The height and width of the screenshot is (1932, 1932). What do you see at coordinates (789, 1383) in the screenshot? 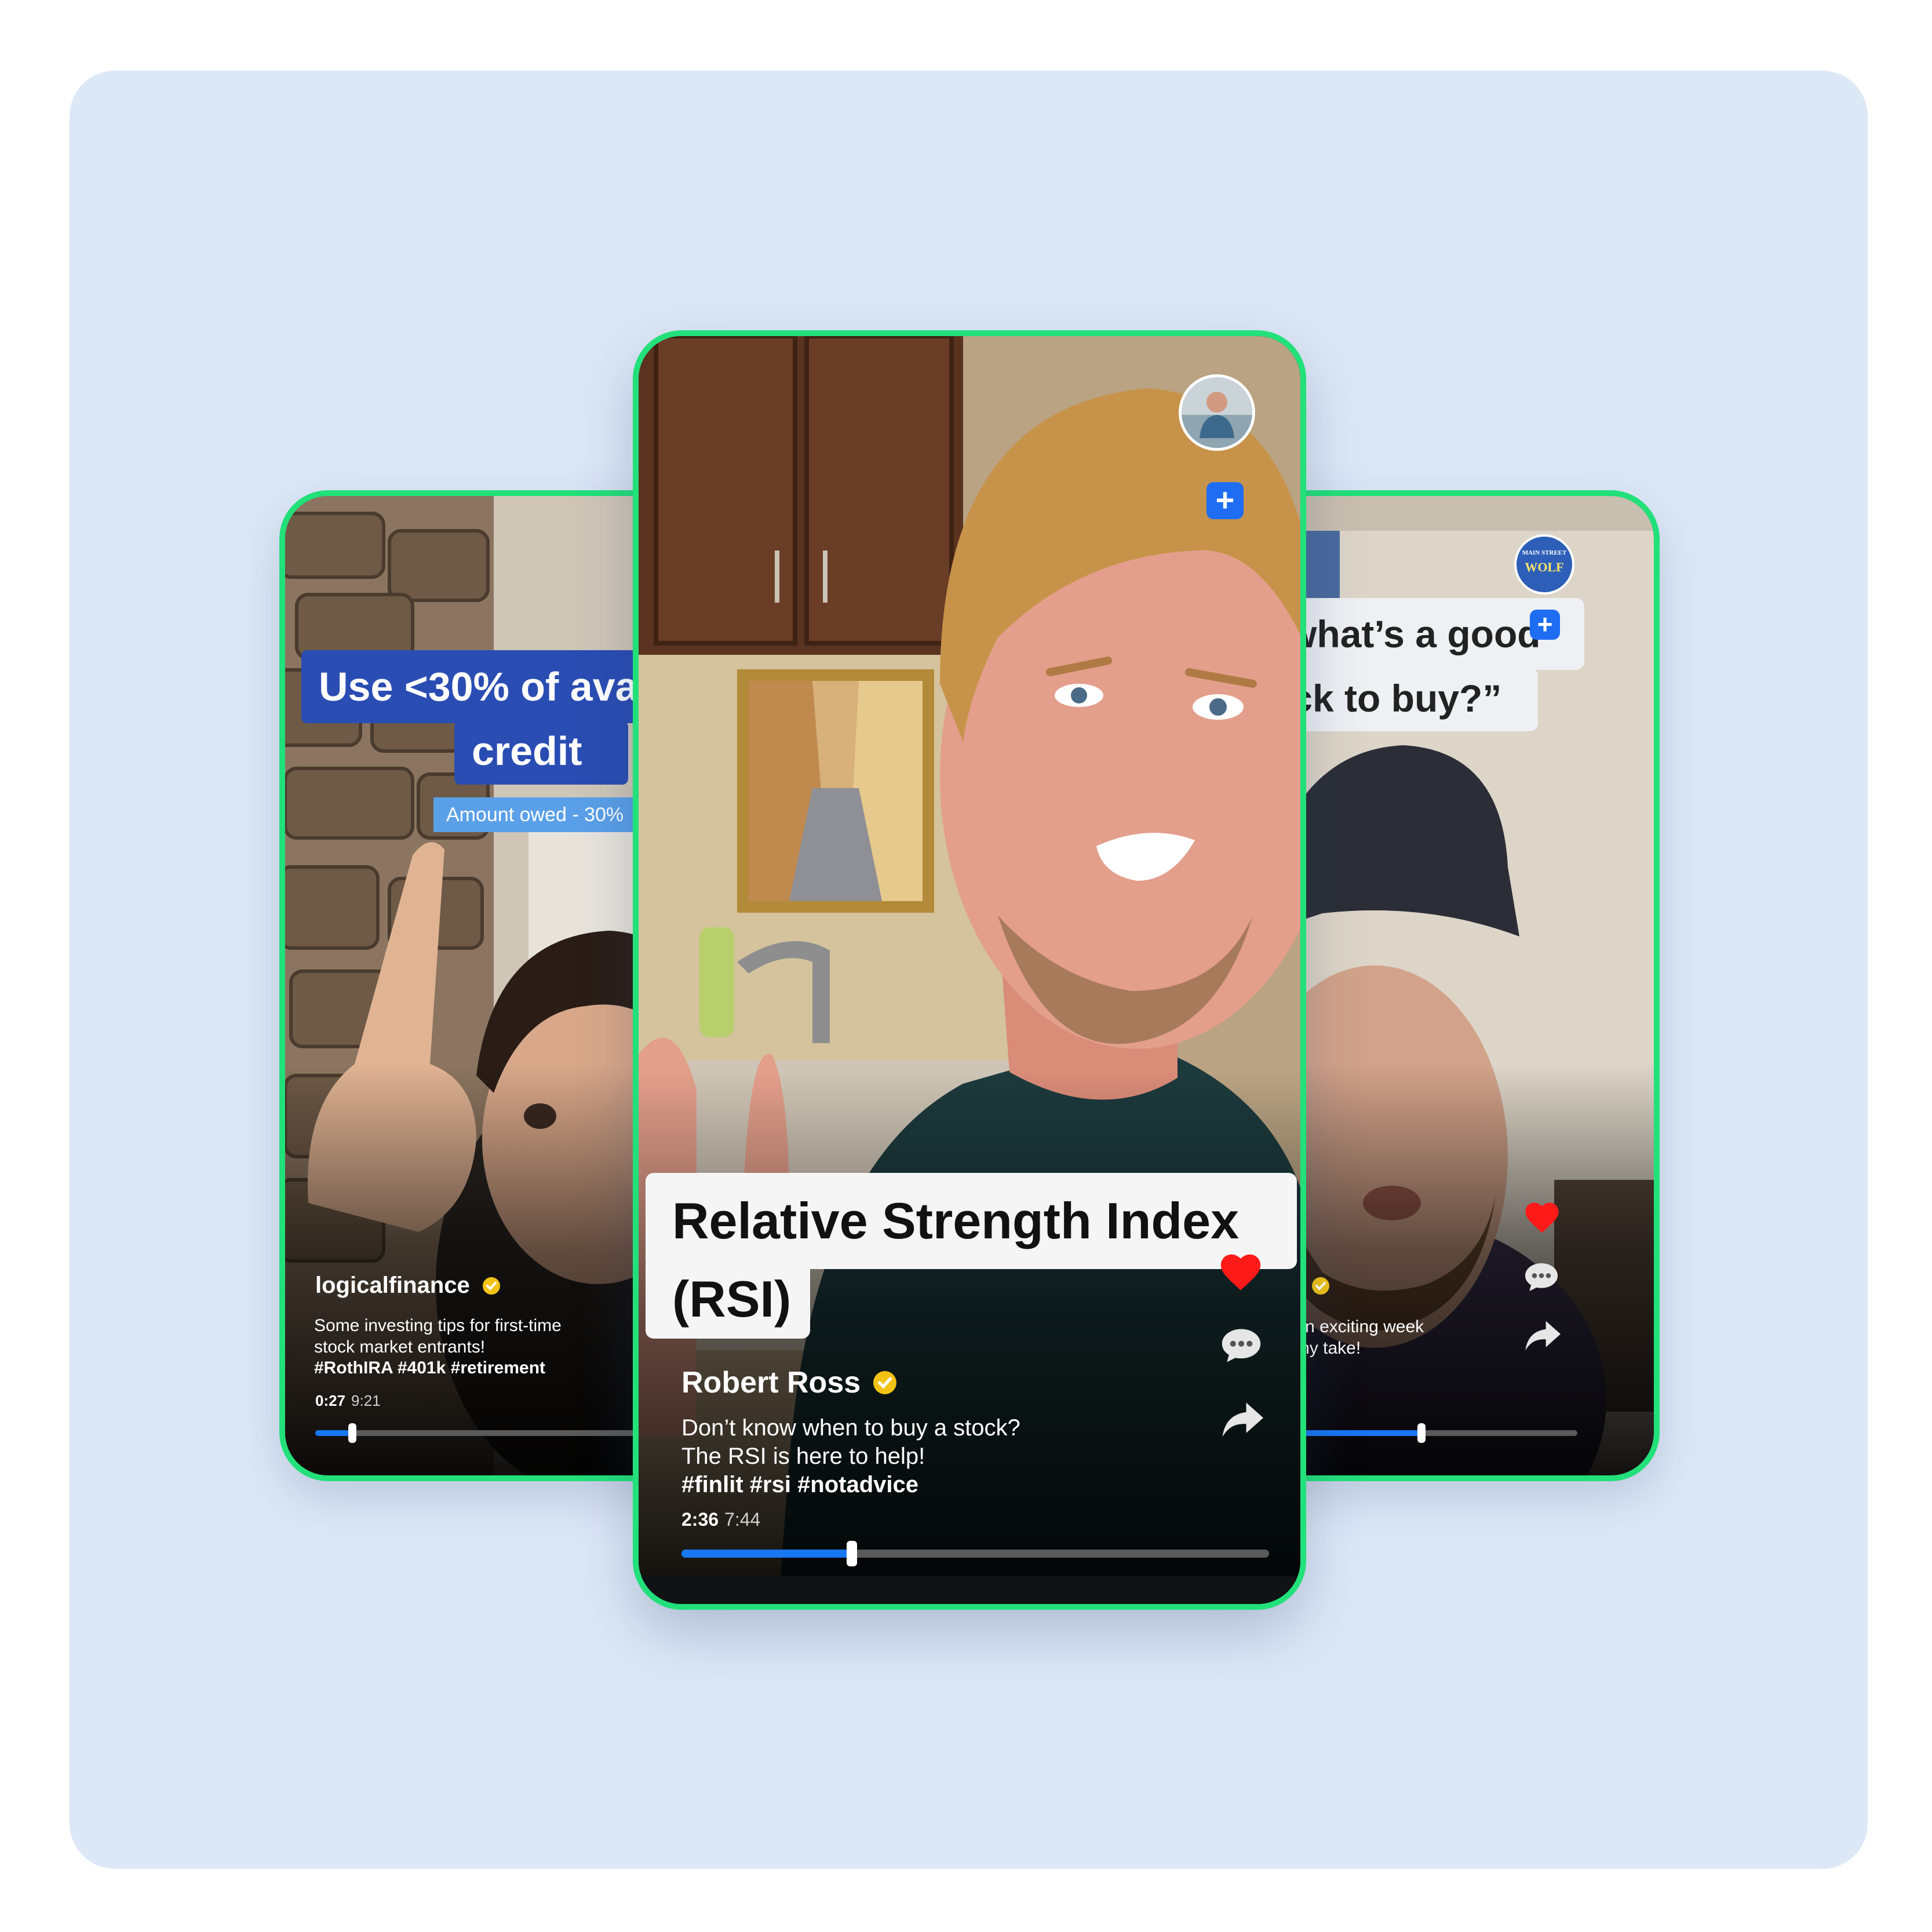
I see `username-center: Robert Ross` at bounding box center [789, 1383].